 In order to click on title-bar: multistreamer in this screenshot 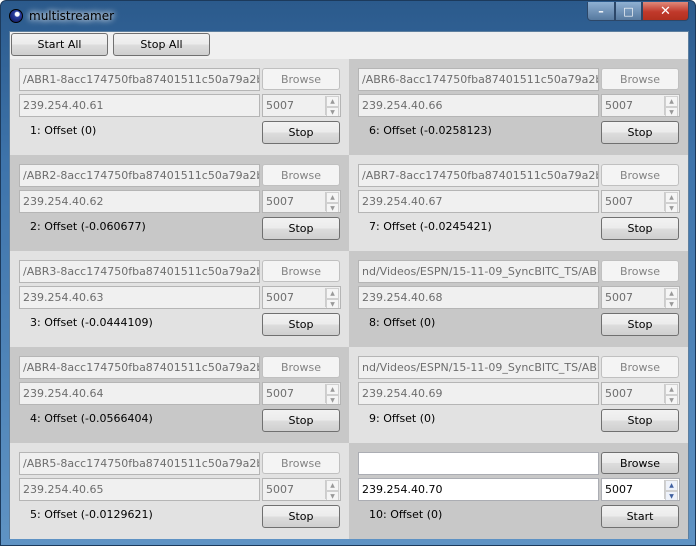, I will do `click(61, 16)`.